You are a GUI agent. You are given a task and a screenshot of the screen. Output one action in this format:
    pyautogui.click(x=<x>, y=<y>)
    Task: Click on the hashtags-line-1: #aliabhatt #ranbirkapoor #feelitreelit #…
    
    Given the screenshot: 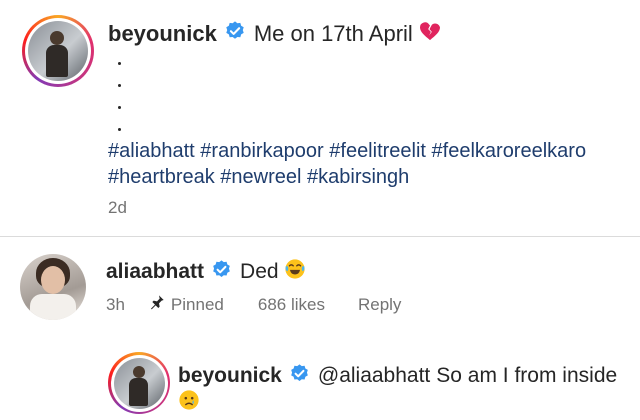 What is the action you would take?
    pyautogui.click(x=347, y=151)
    